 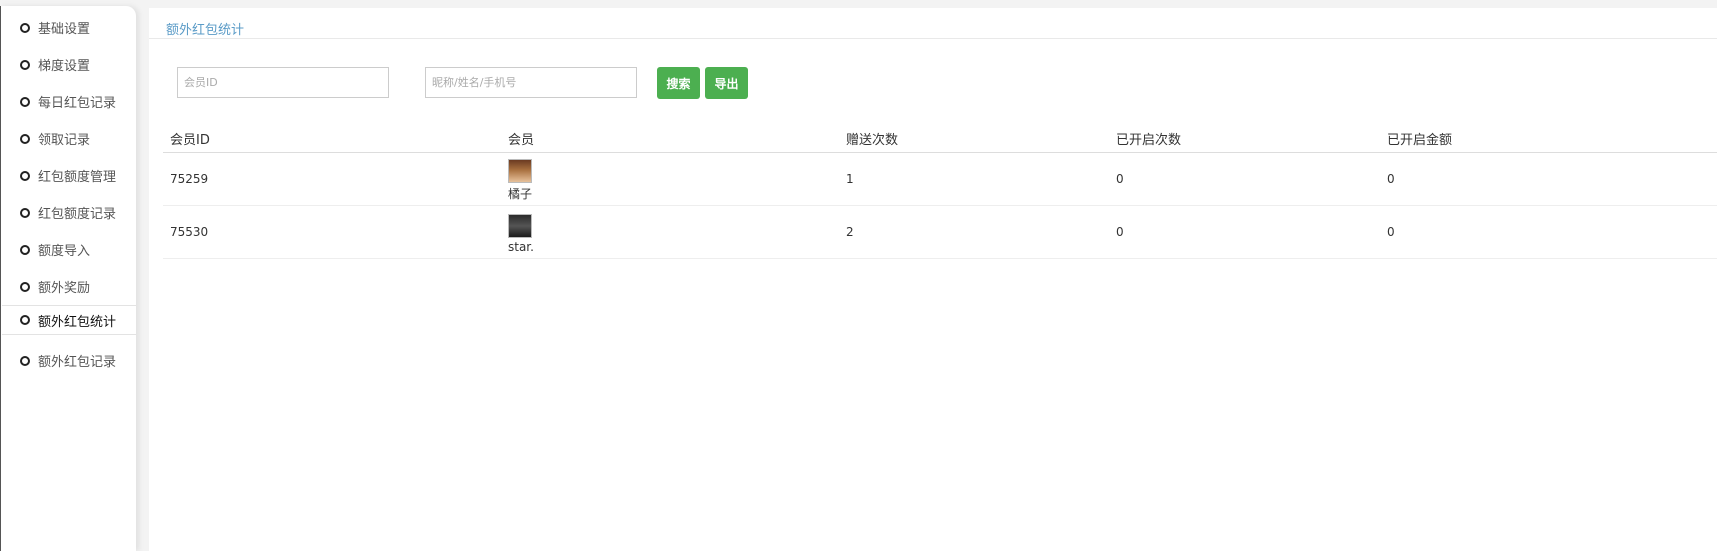 I want to click on sidebar-item-label: 领取记录, so click(x=64, y=140).